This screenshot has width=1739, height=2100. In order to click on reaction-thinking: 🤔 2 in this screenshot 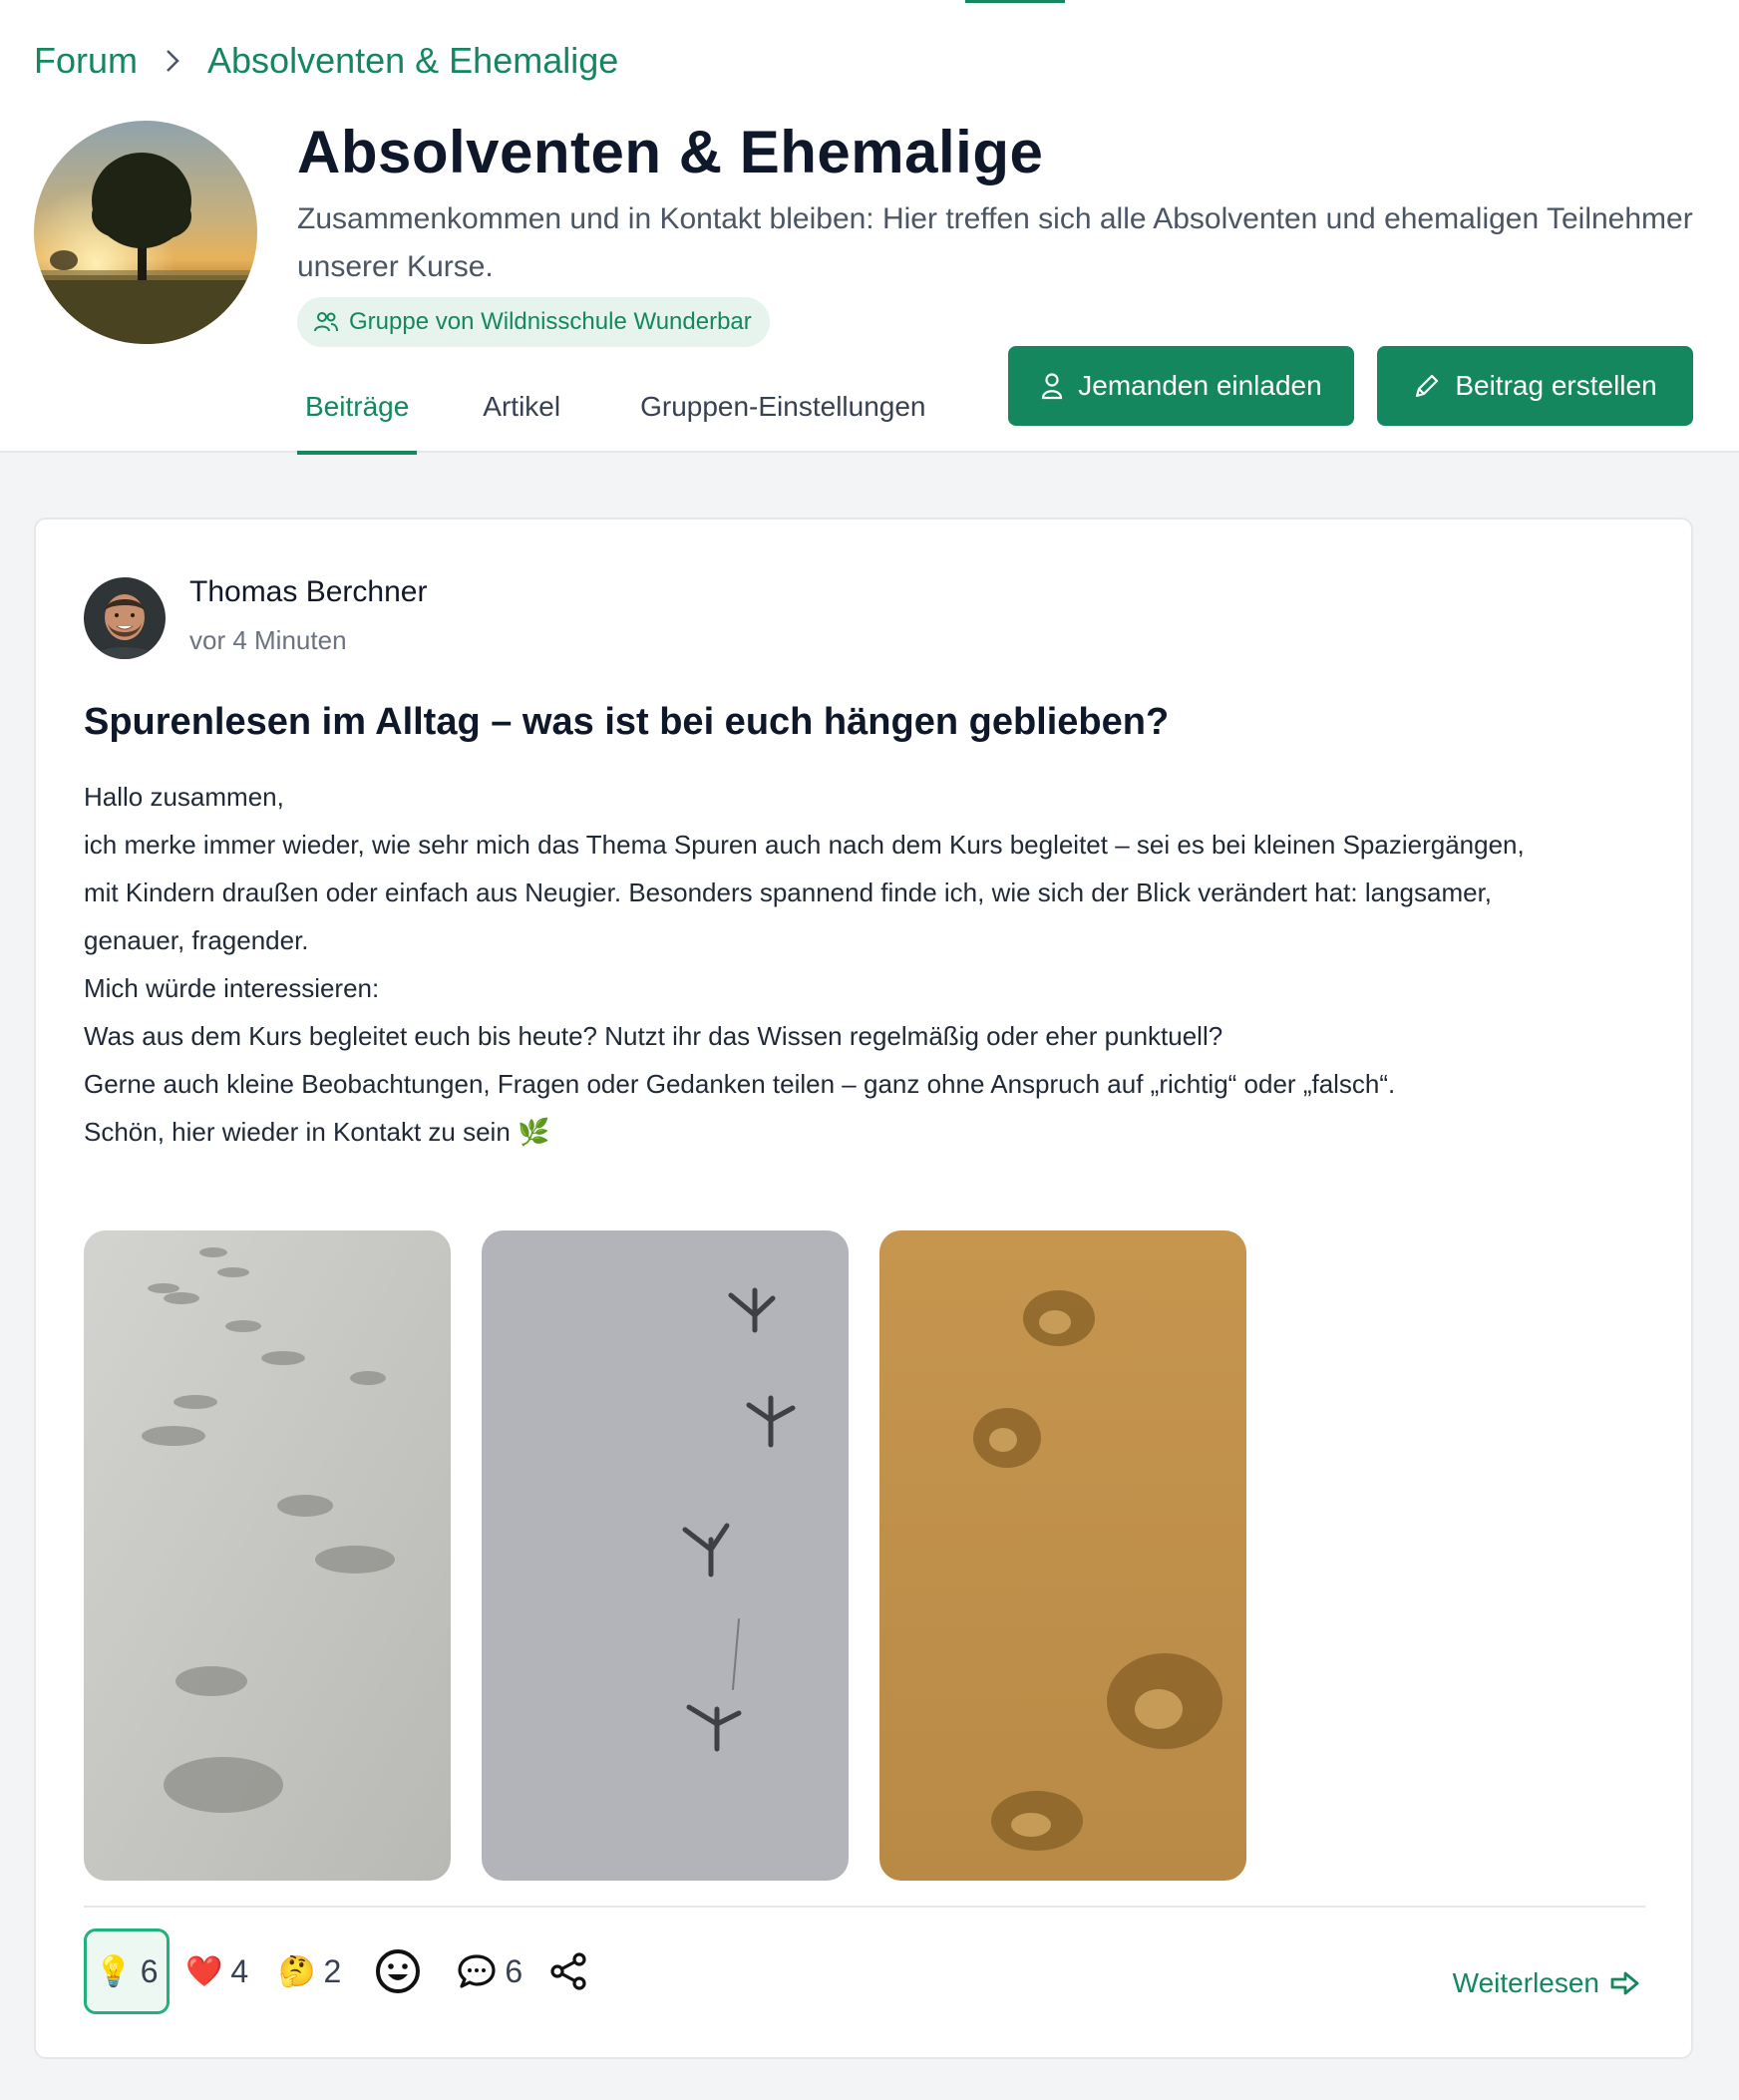, I will do `click(309, 1971)`.